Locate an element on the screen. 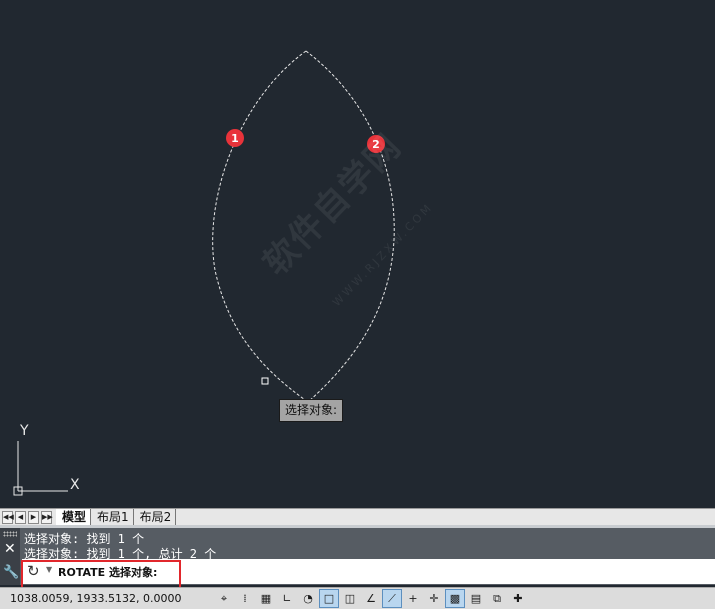 The width and height of the screenshot is (715, 609). command-panel-sidebar: ✕ 🔧 is located at coordinates (10, 556).